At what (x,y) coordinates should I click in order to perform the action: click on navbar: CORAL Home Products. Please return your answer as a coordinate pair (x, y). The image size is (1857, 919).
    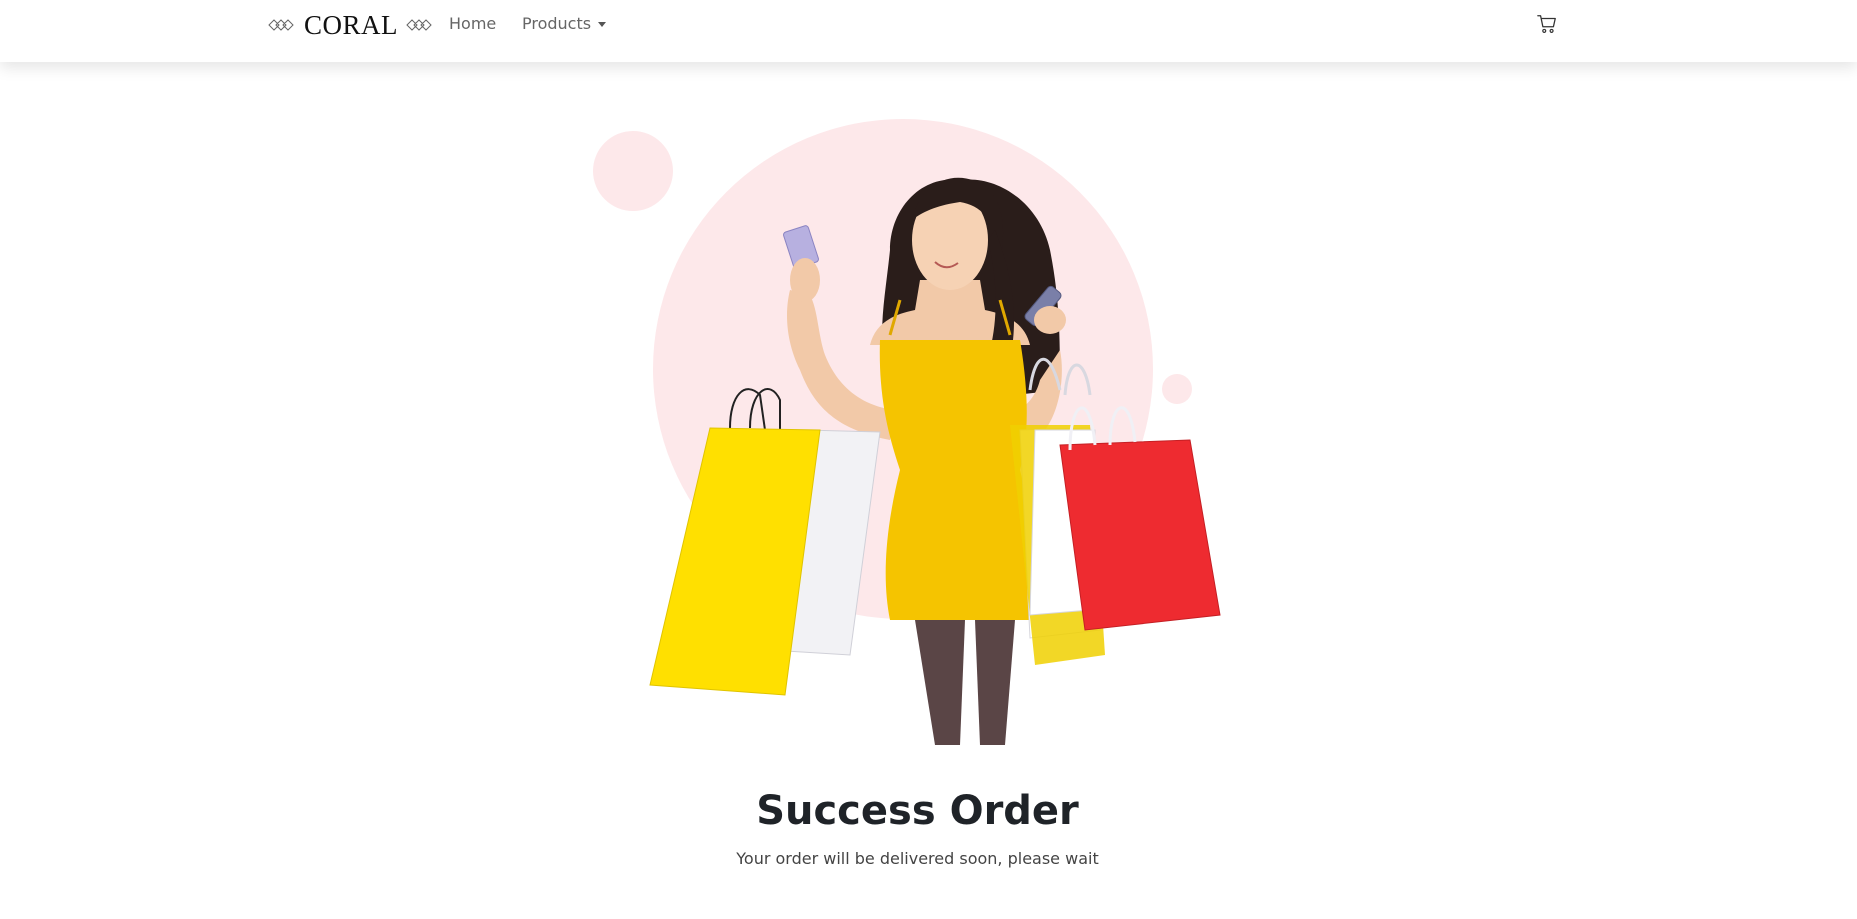
    Looking at the image, I should click on (928, 31).